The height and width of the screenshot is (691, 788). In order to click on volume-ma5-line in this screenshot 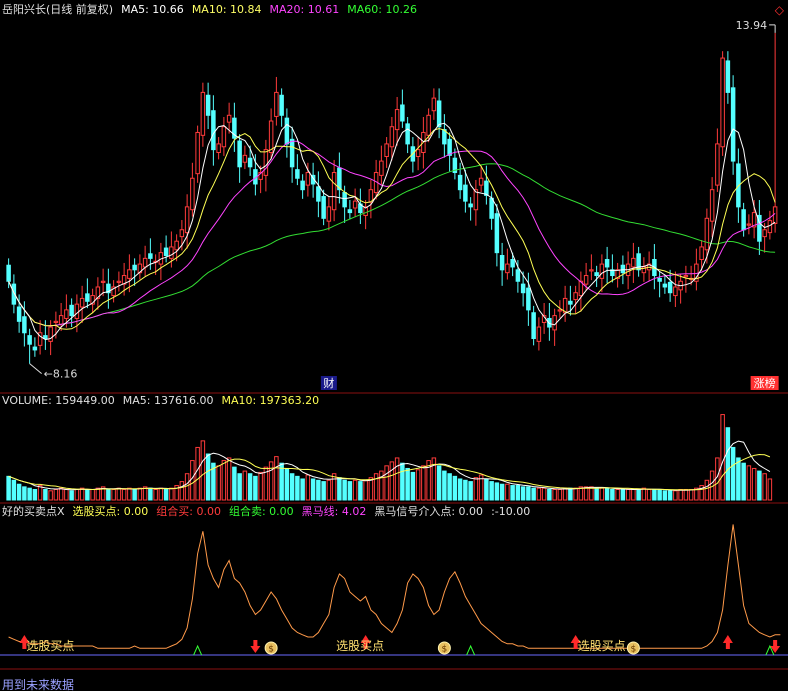, I will do `click(389, 465)`.